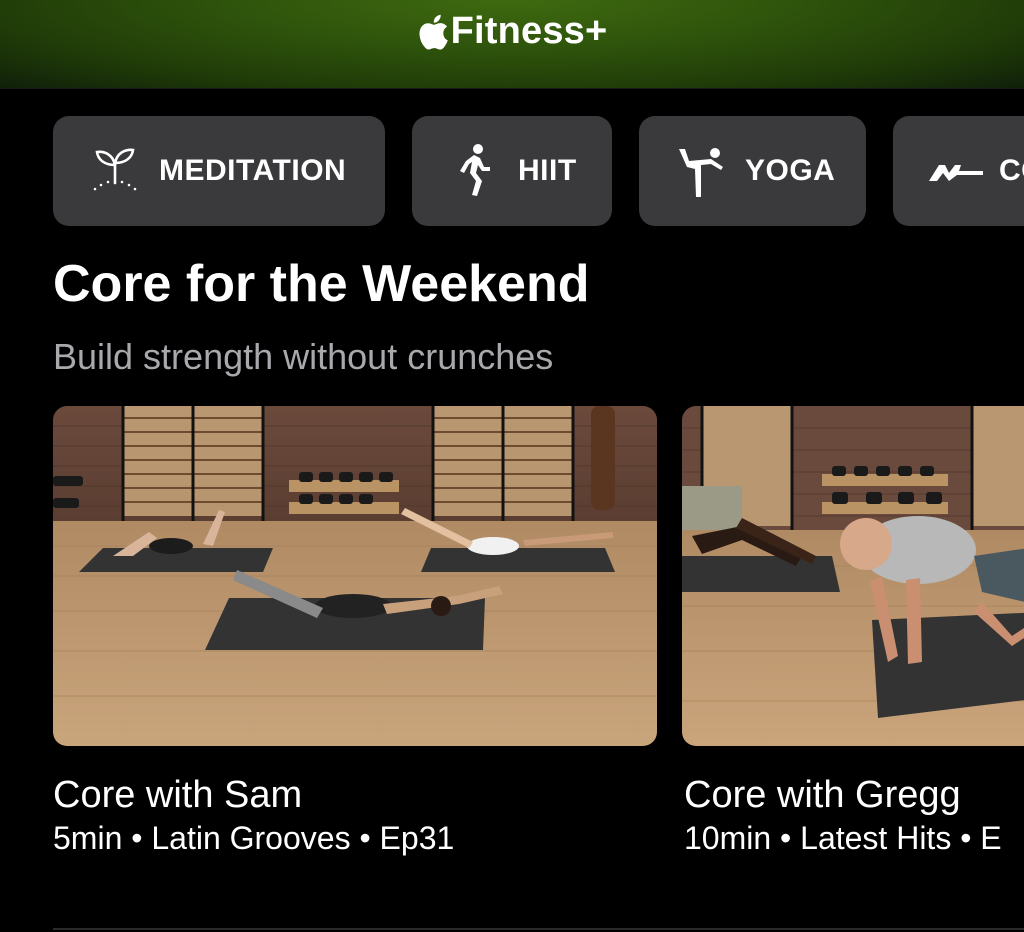 The width and height of the screenshot is (1024, 932). Describe the element at coordinates (822, 795) in the screenshot. I see `workout-title: Core with Gregg` at that location.